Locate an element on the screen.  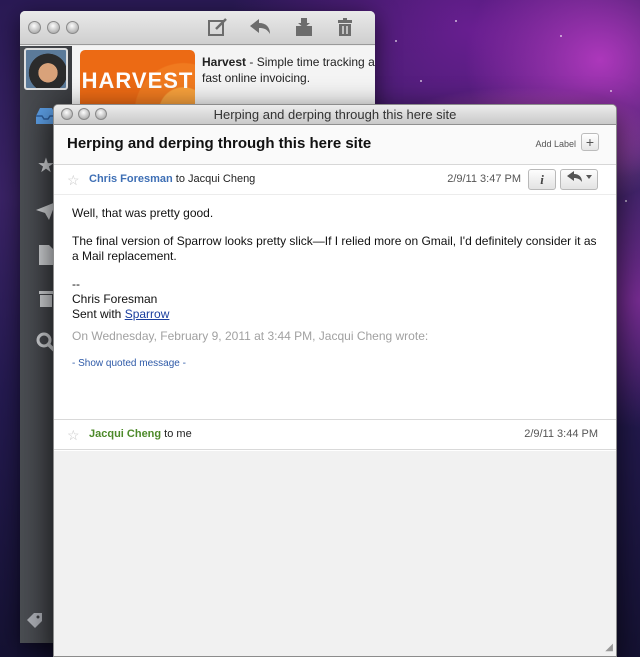
resize-grip-icon: ◢ is located at coordinates (609, 647).